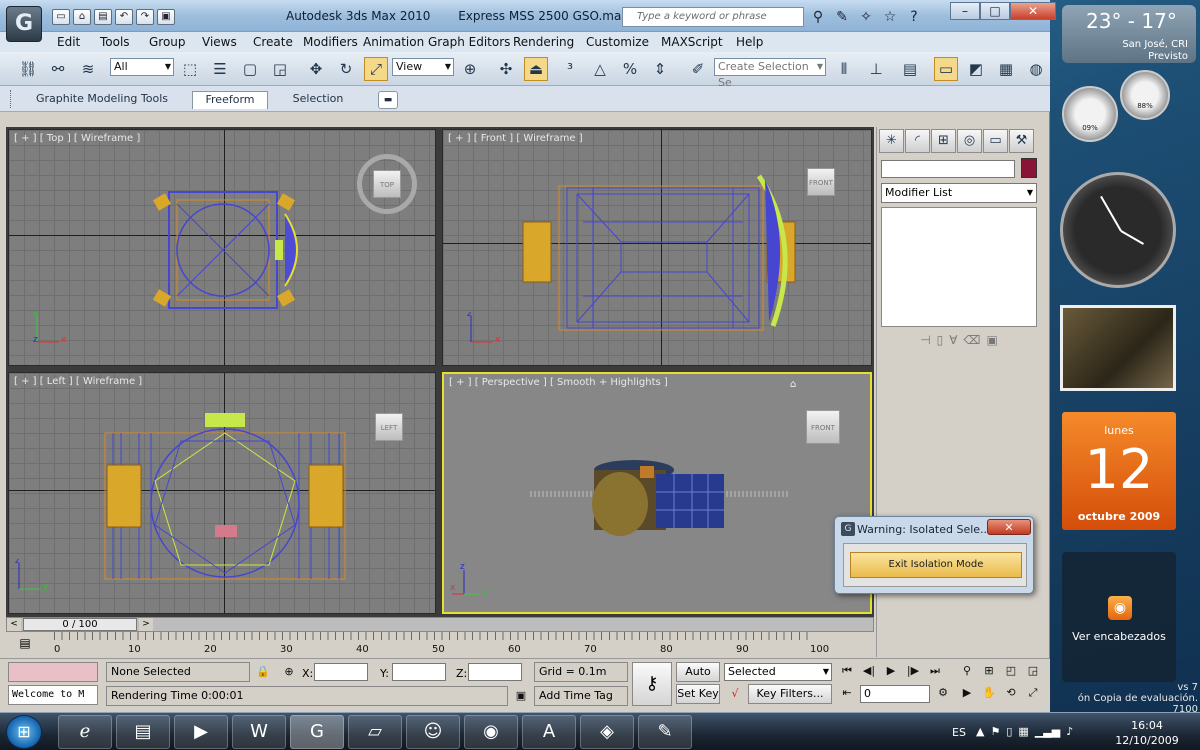 The image size is (1200, 750). Describe the element at coordinates (102, 100) in the screenshot. I see `tab-graphite-modeling-tools: Graphite Modeling Tools` at that location.